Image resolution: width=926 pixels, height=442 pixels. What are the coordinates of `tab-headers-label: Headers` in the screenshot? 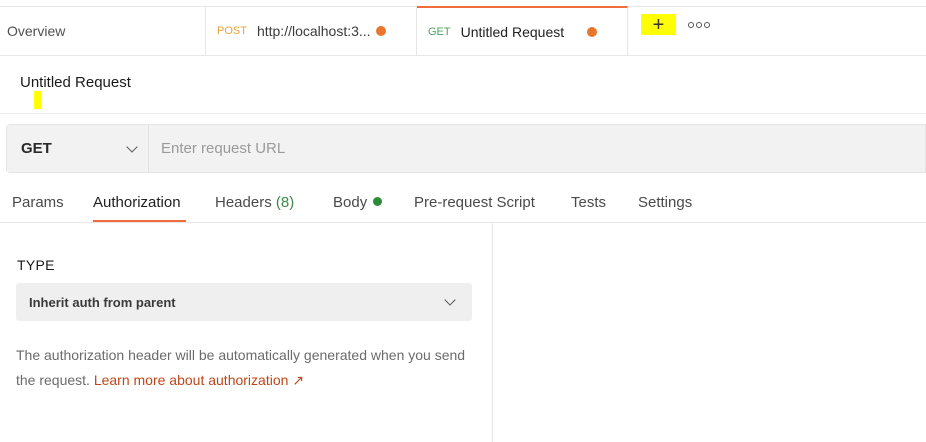 It's located at (243, 202).